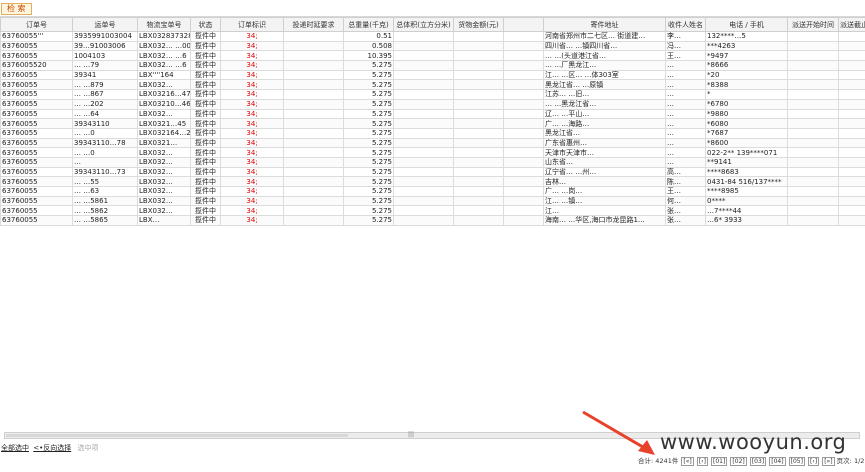 The image size is (865, 472). Describe the element at coordinates (105, 24) in the screenshot. I see `col-header: 运单号` at that location.